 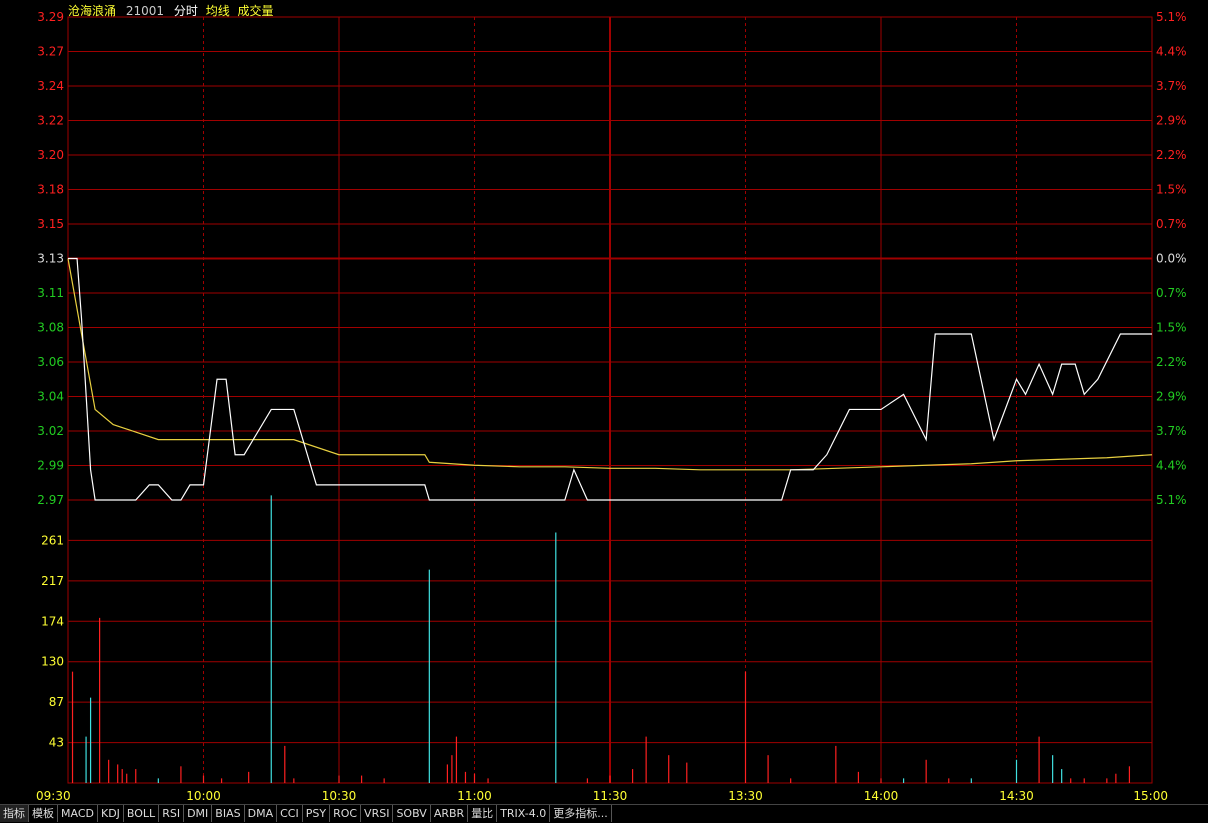 I want to click on volume-tick-label: 217, so click(x=52, y=581).